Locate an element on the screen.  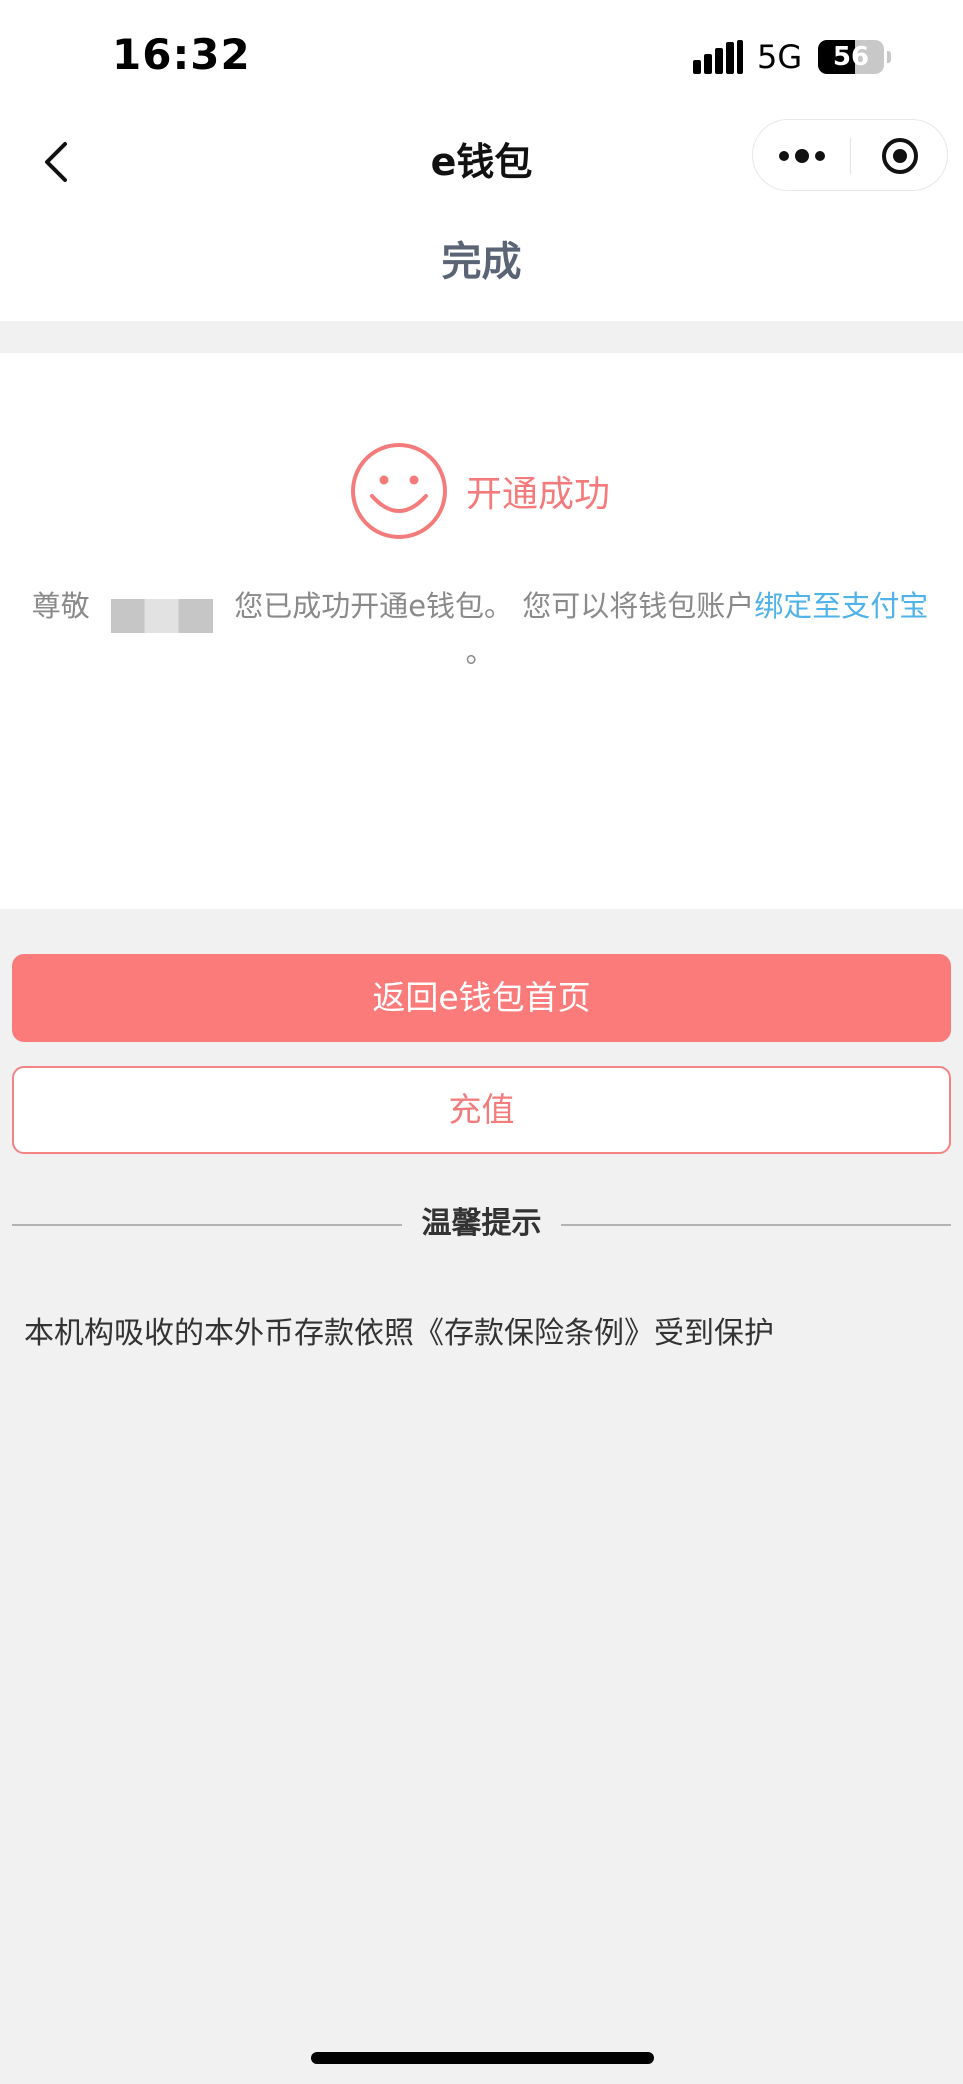
page-header: 完成 is located at coordinates (481, 267).